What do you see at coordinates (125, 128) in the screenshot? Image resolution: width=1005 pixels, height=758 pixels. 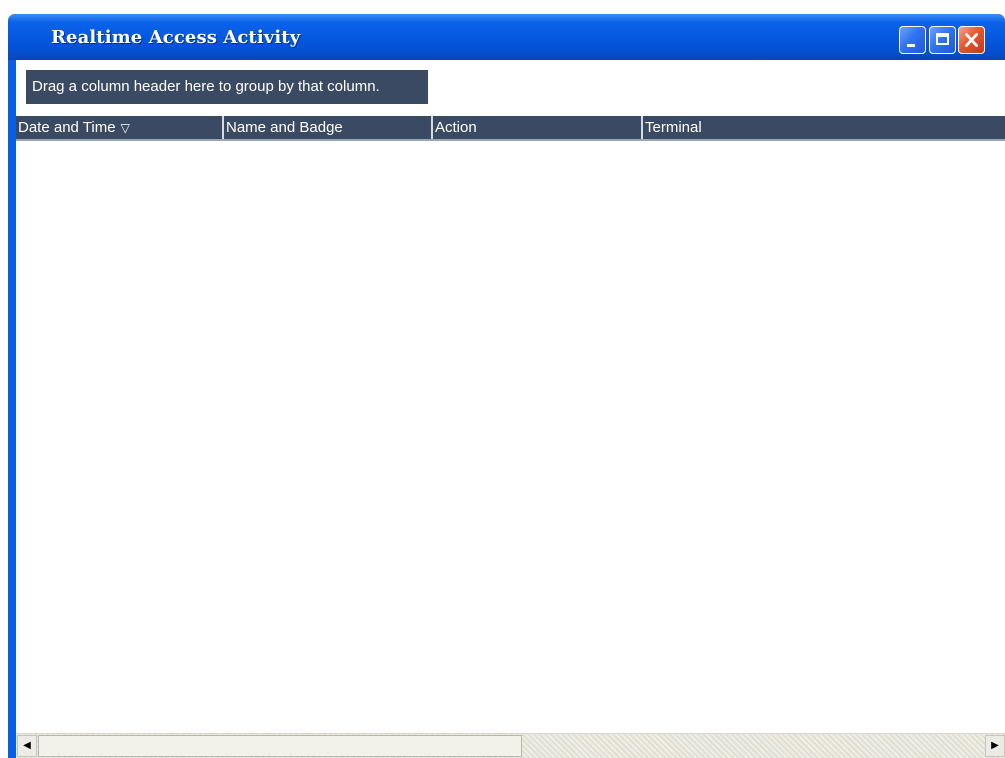 I see `sort-descending-icon: ▽` at bounding box center [125, 128].